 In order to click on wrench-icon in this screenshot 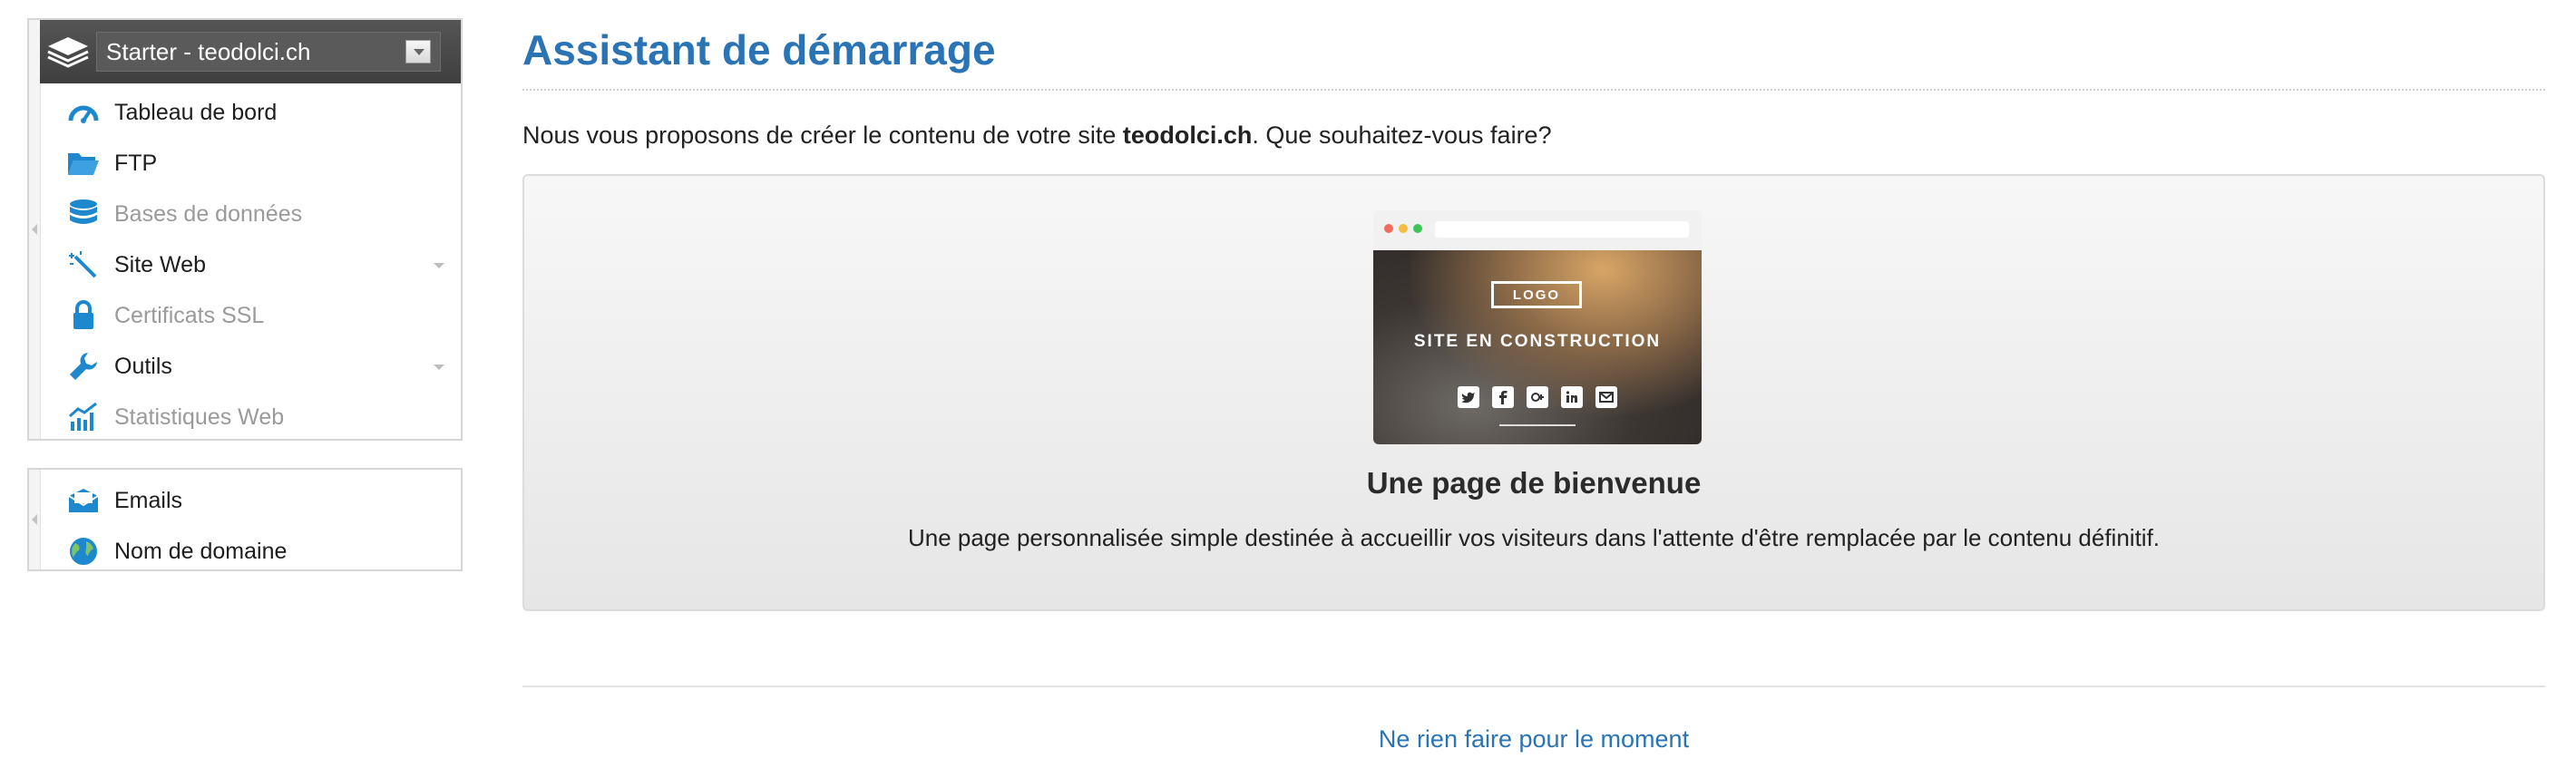, I will do `click(83, 366)`.